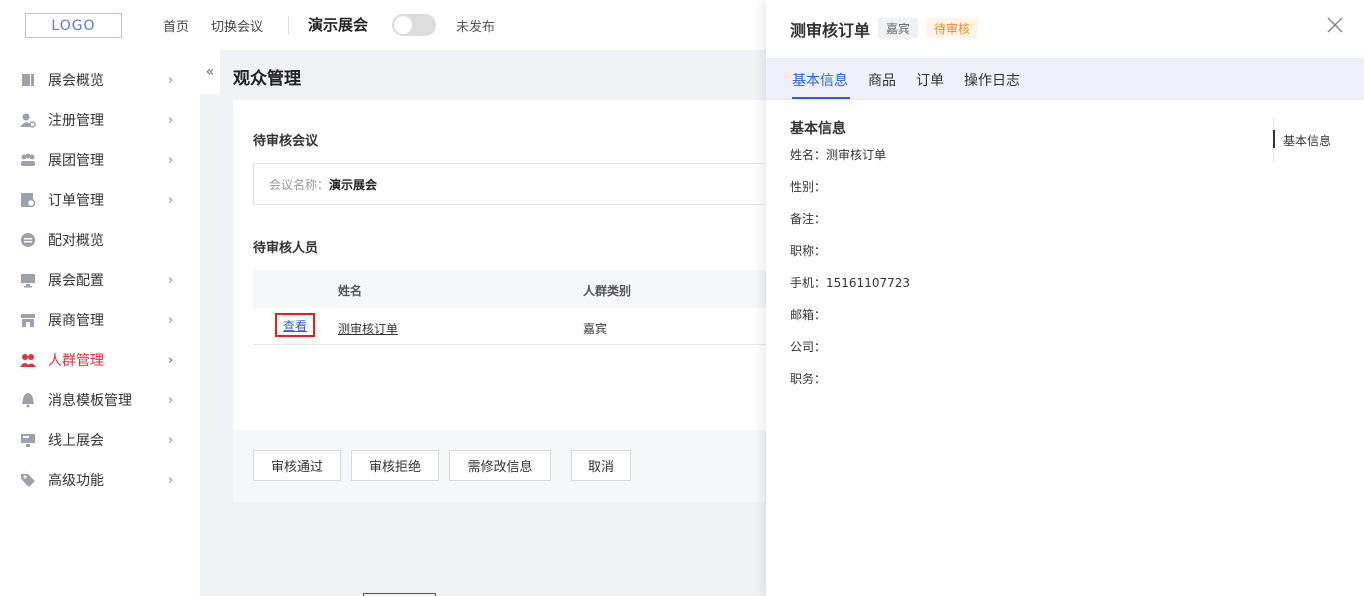  I want to click on meeting-info-box: 会议名称： 演示展会, so click(509, 184).